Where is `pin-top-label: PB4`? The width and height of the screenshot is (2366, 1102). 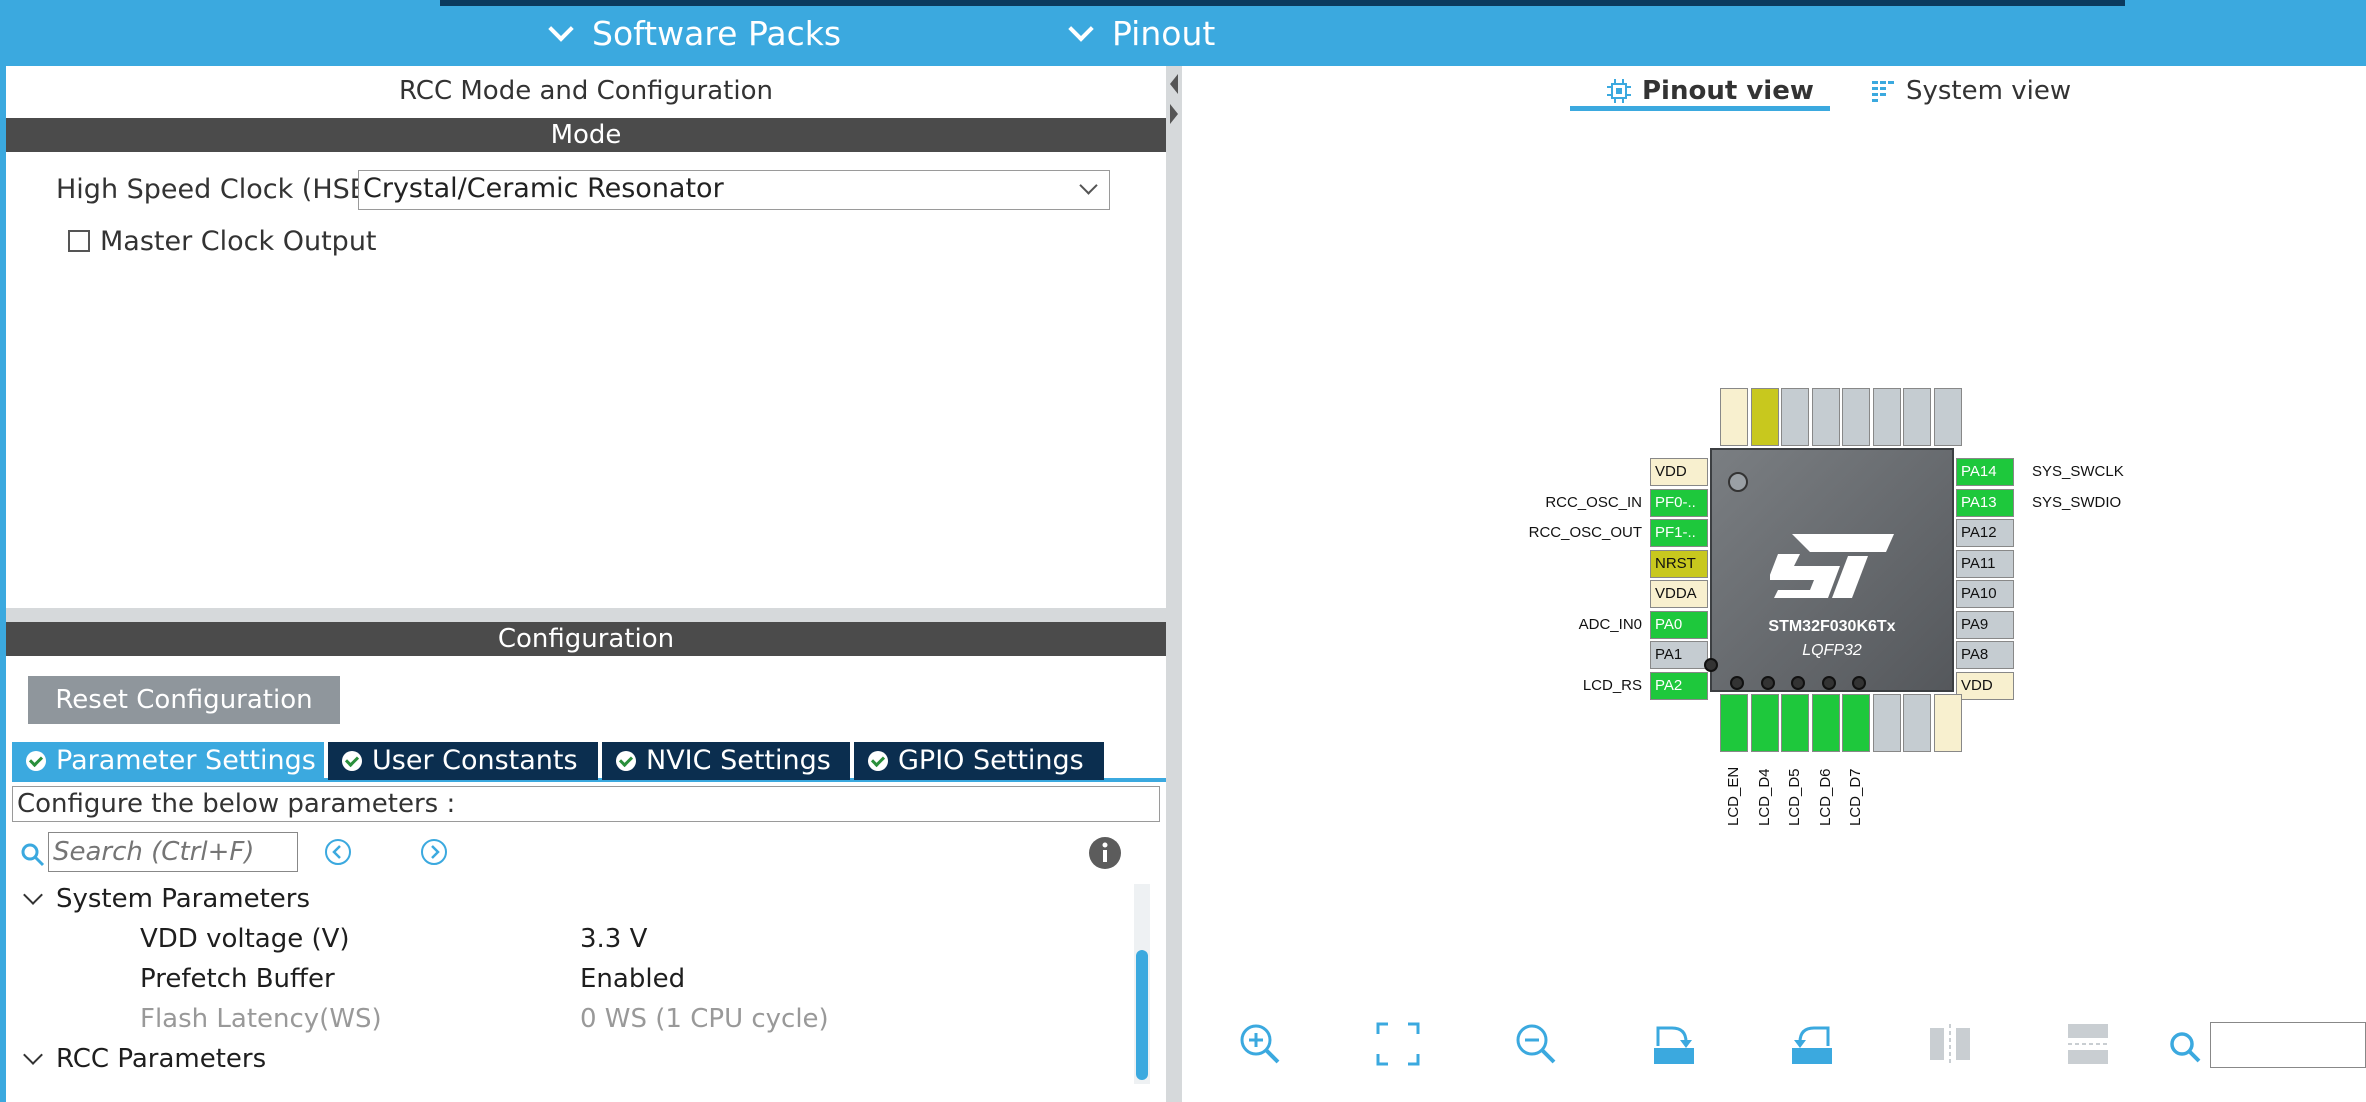
pin-top-label: PB4 is located at coordinates (1899, 426).